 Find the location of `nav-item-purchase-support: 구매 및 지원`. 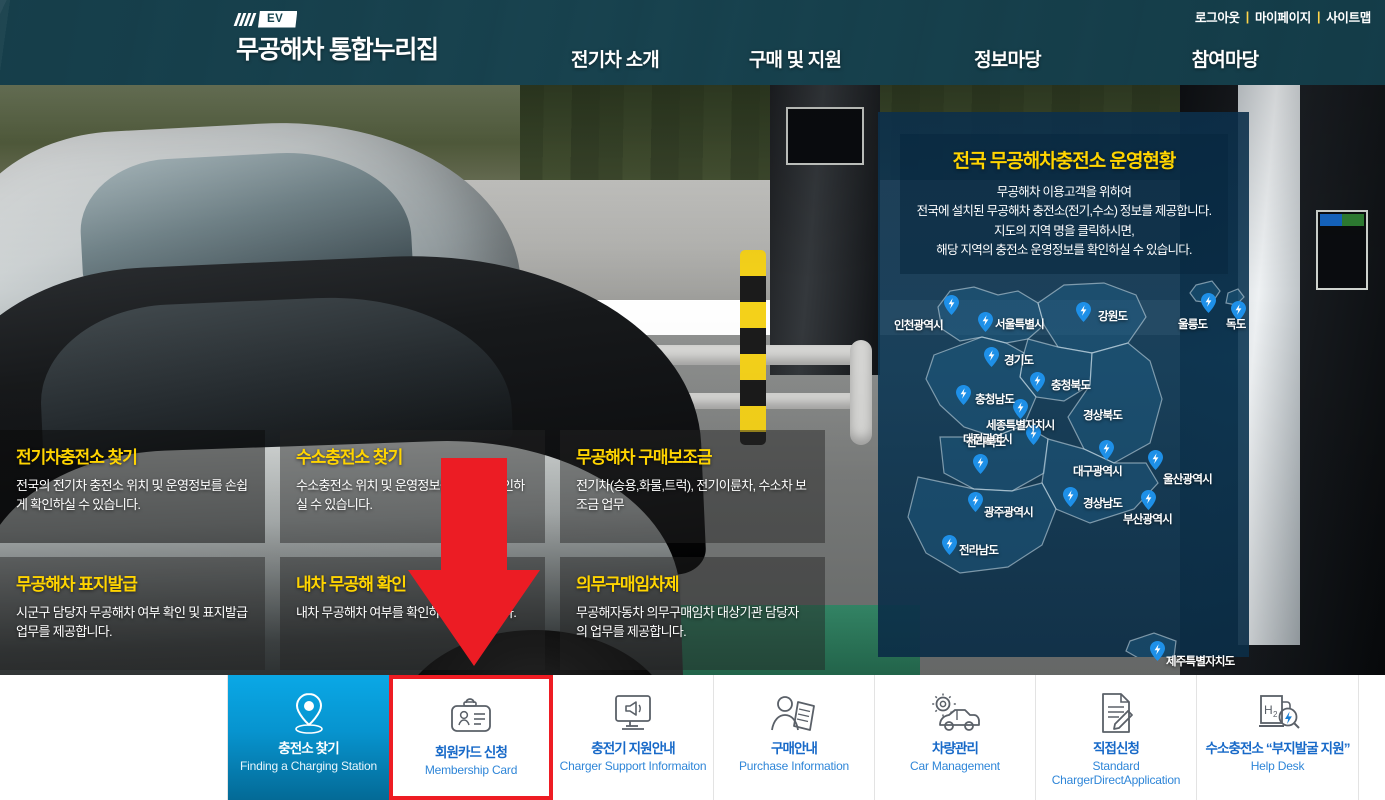

nav-item-purchase-support: 구매 및 지원 is located at coordinates (795, 58).